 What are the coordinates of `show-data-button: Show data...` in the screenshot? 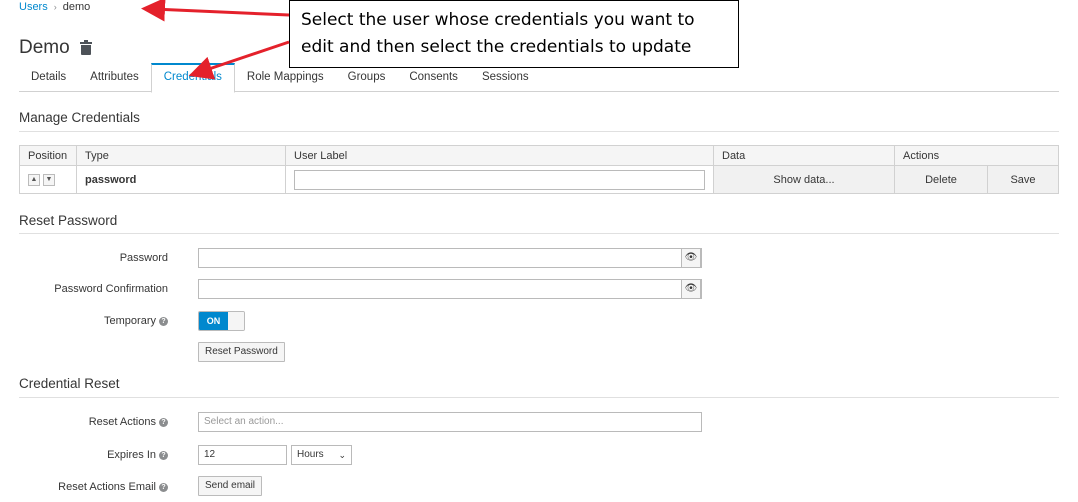 It's located at (804, 179).